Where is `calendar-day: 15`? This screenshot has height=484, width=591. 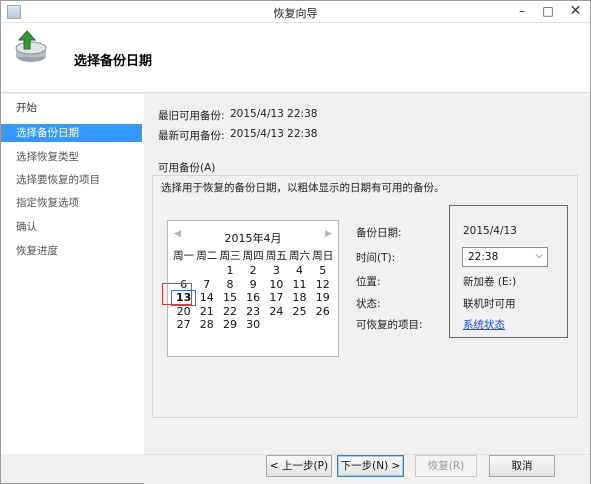
calendar-day: 15 is located at coordinates (229, 298).